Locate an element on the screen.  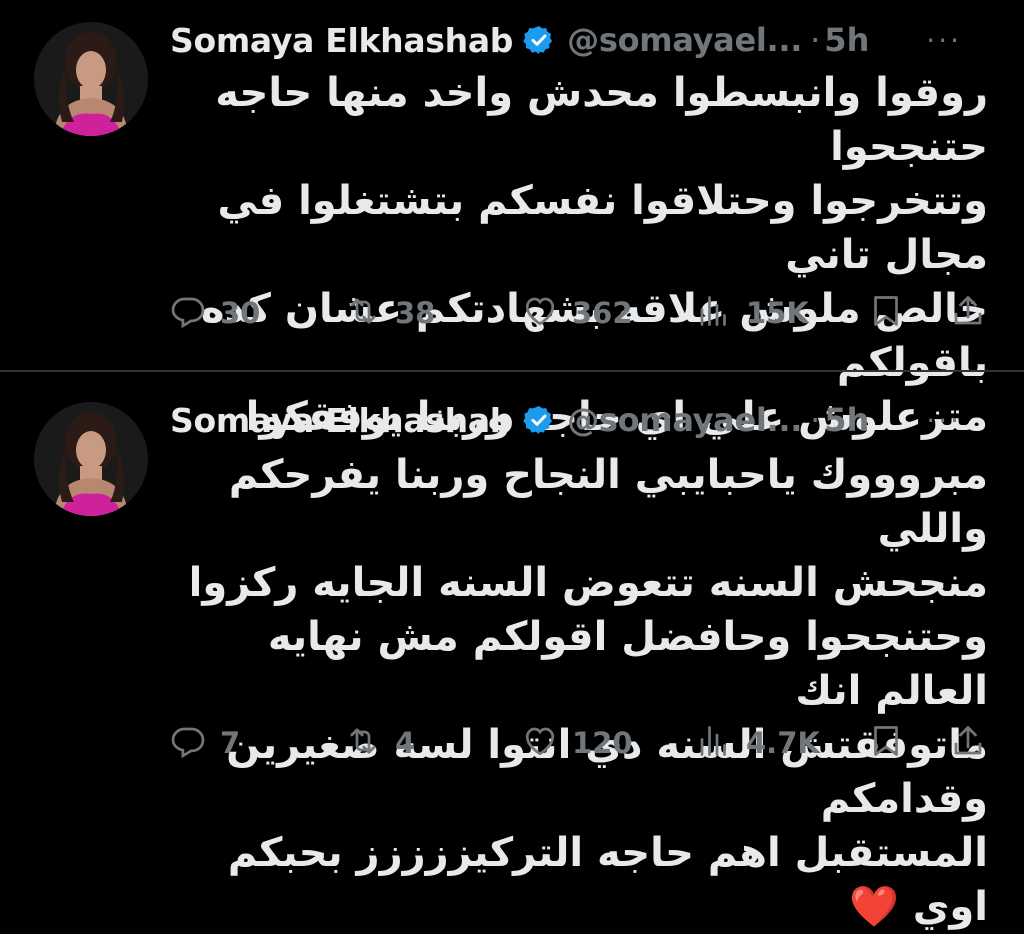
views-button: 15K is located at coordinates (752, 313).